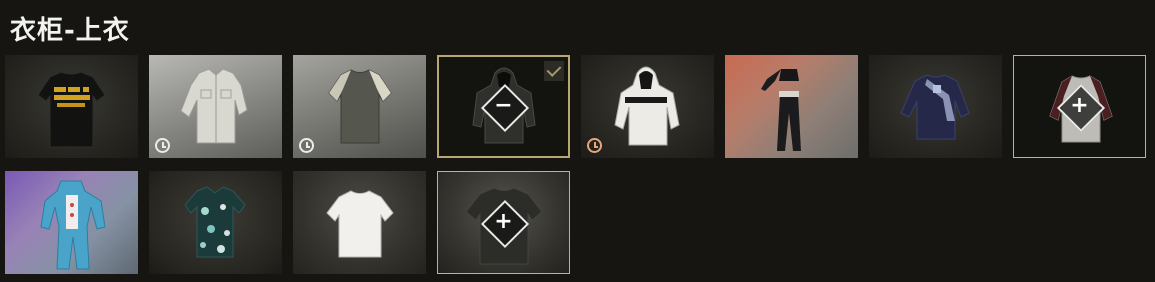 This screenshot has width=1155, height=282. I want to click on item-floral-shirt, so click(215, 222).